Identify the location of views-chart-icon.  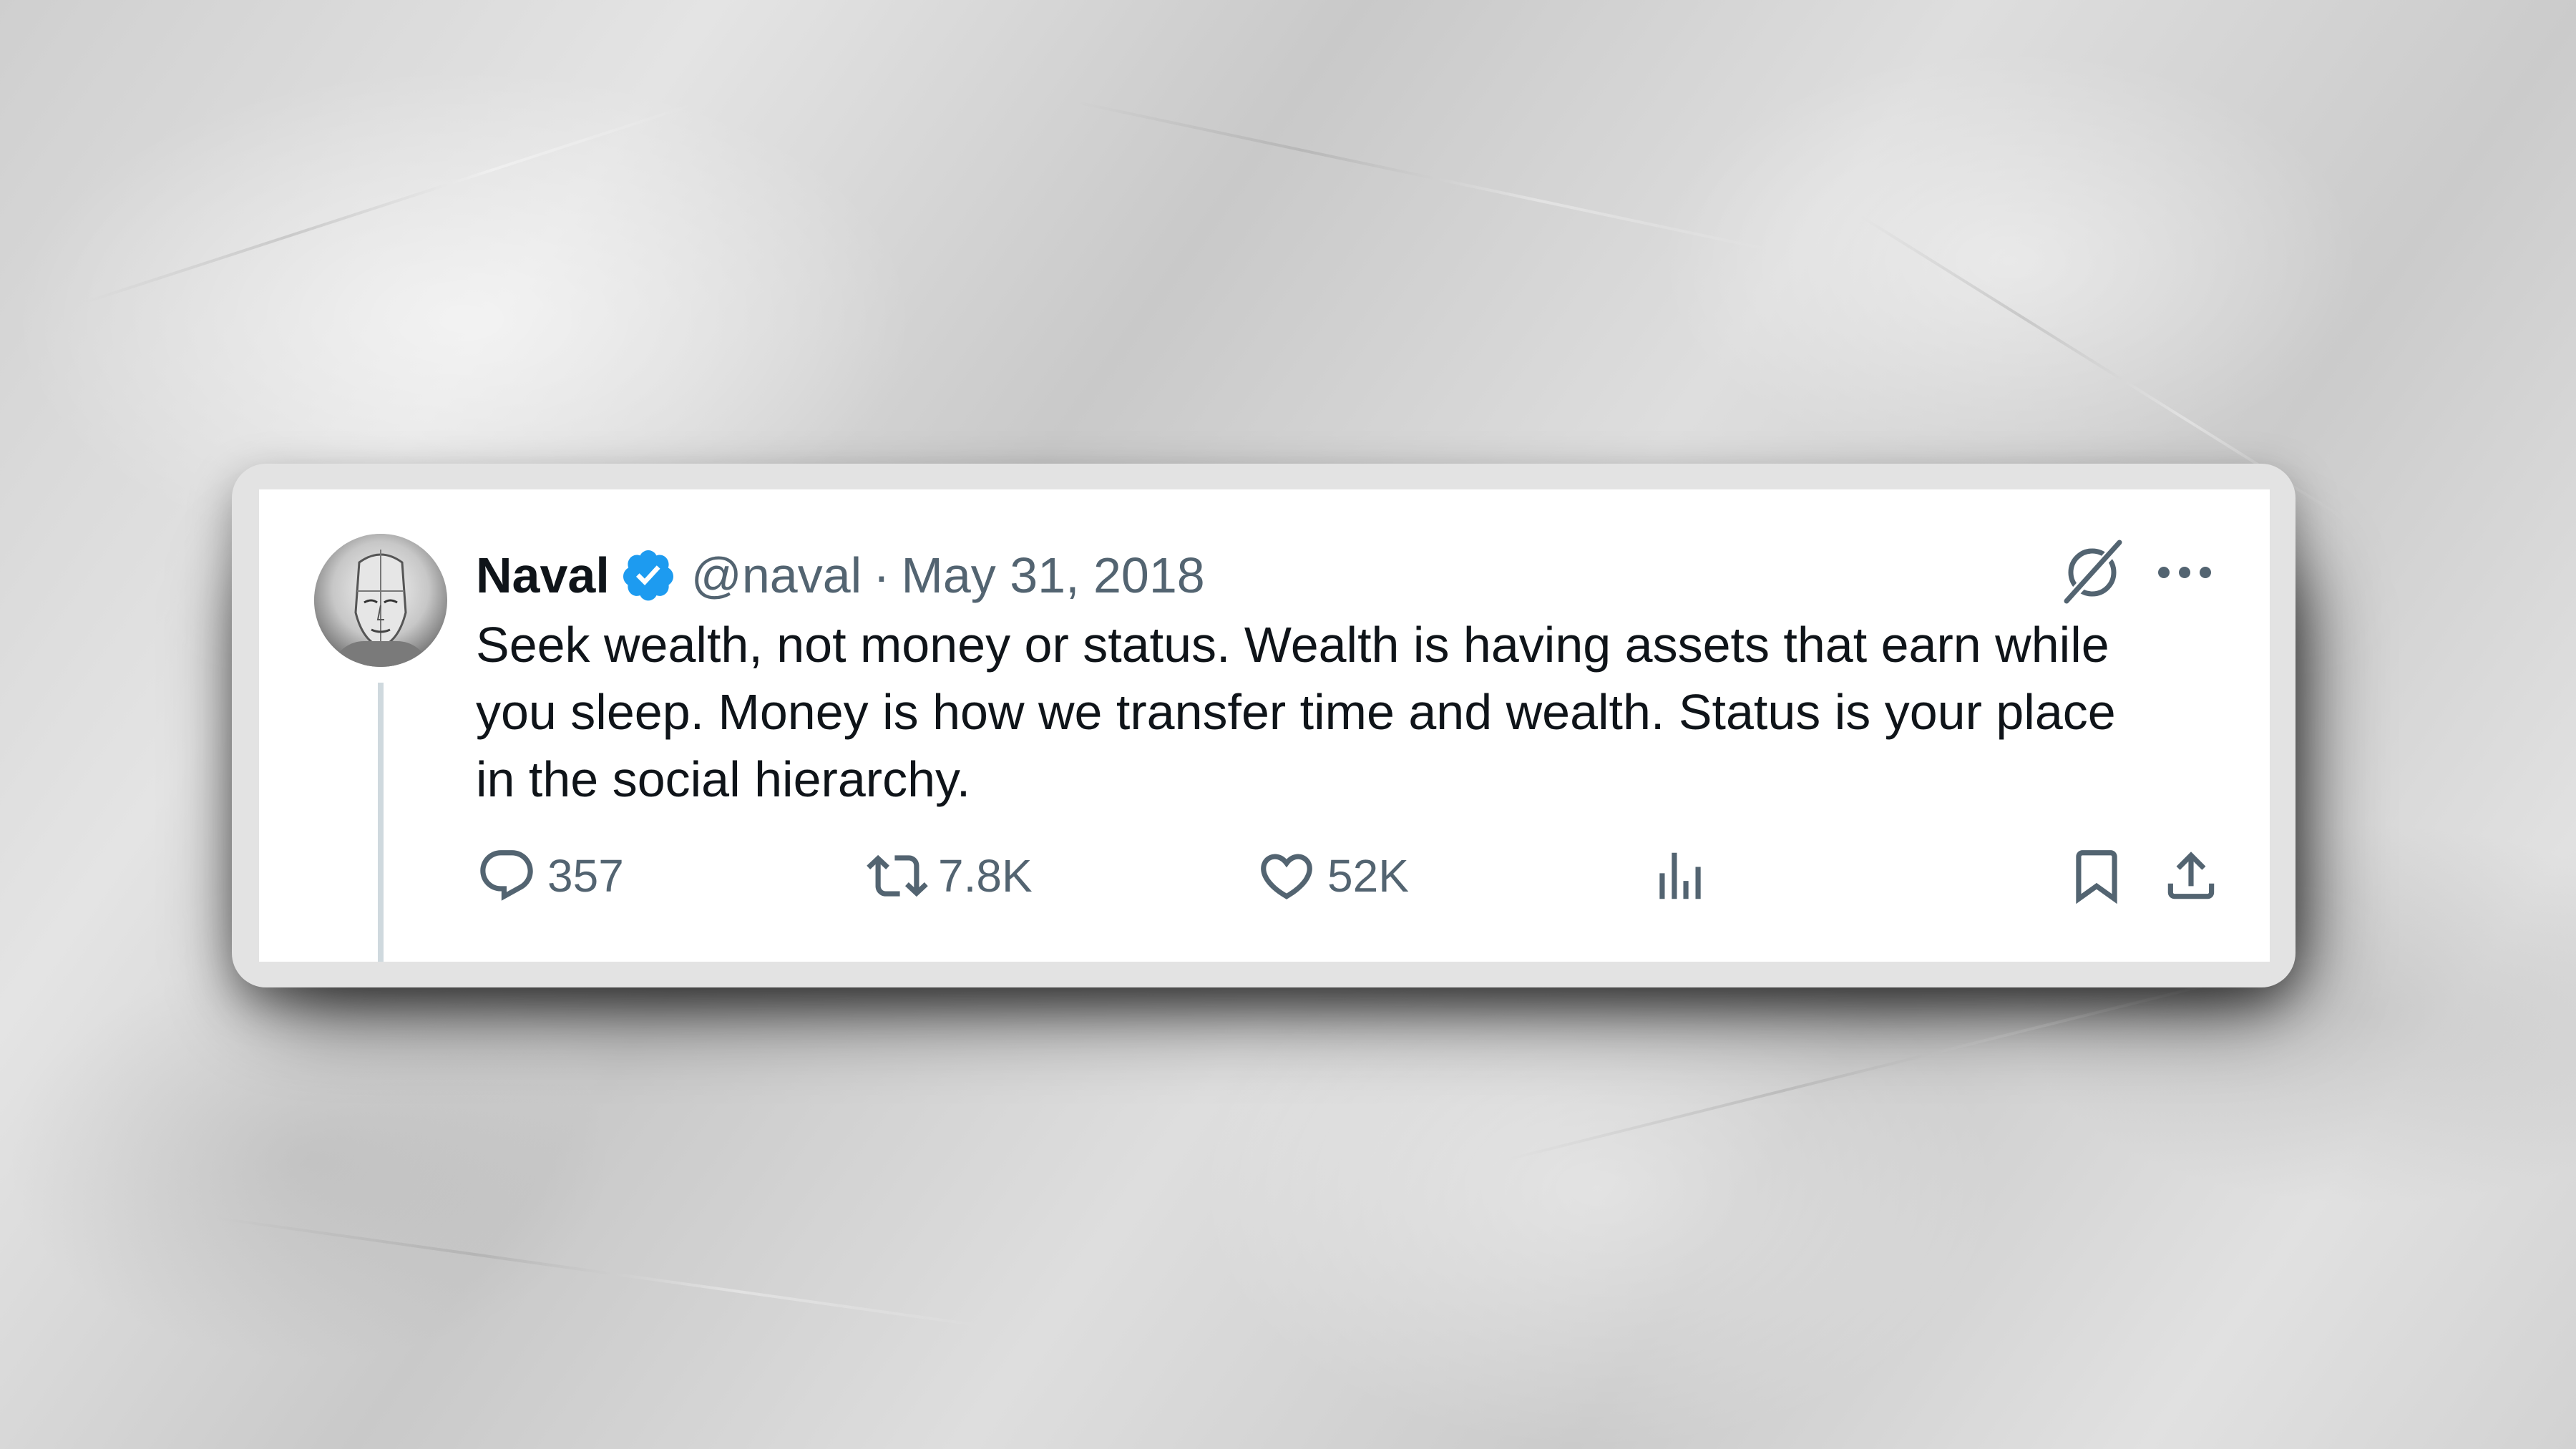
(1680, 875).